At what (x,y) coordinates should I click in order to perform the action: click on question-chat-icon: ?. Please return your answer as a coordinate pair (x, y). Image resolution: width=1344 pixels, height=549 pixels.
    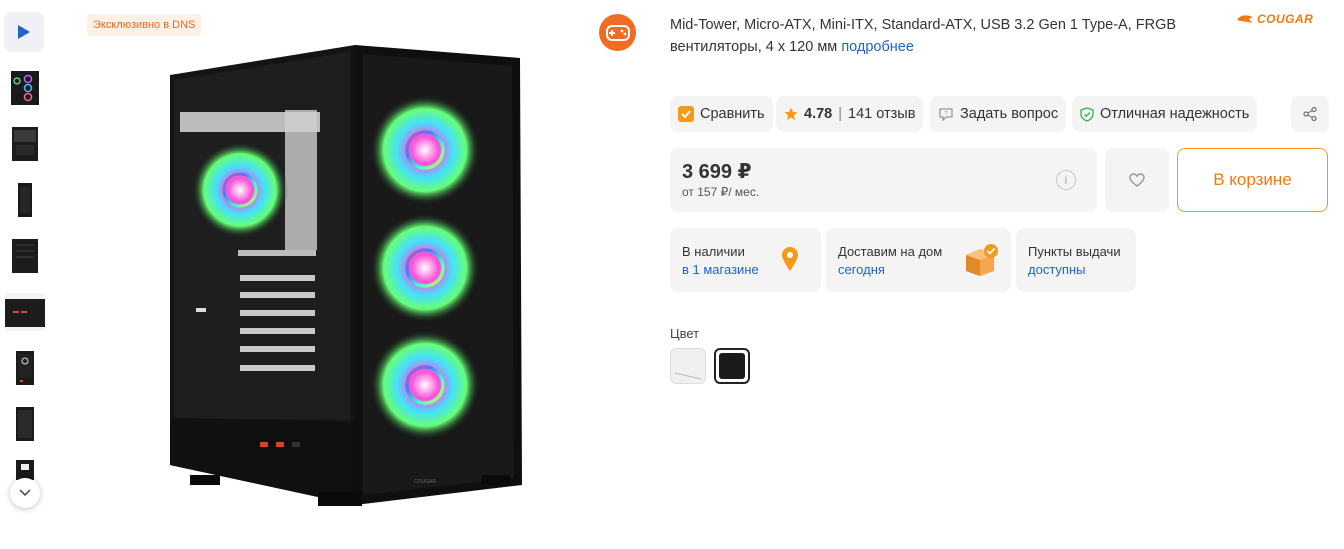
    Looking at the image, I should click on (946, 114).